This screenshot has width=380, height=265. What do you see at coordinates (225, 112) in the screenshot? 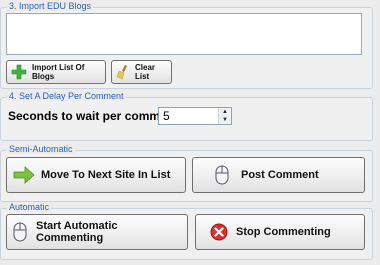
I see `spinner-up-icon: ▲` at bounding box center [225, 112].